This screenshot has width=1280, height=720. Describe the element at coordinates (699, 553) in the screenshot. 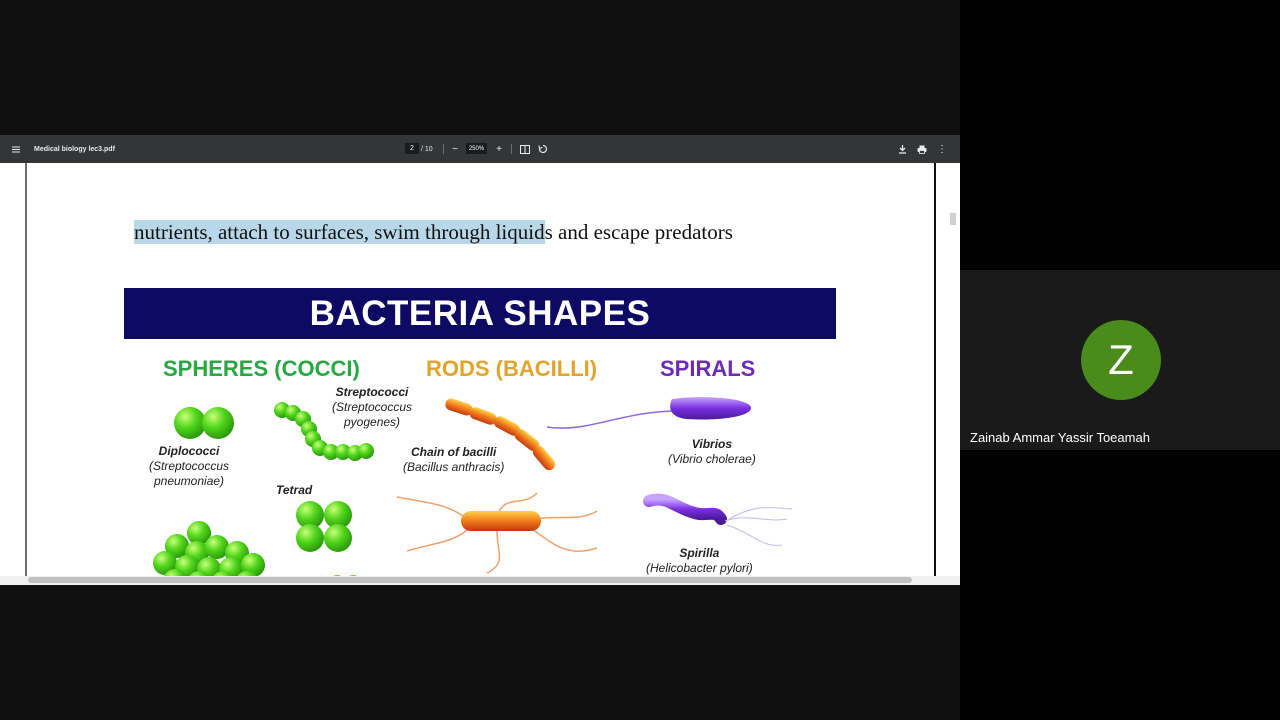

I see `spirilla-name: Spirilla` at that location.